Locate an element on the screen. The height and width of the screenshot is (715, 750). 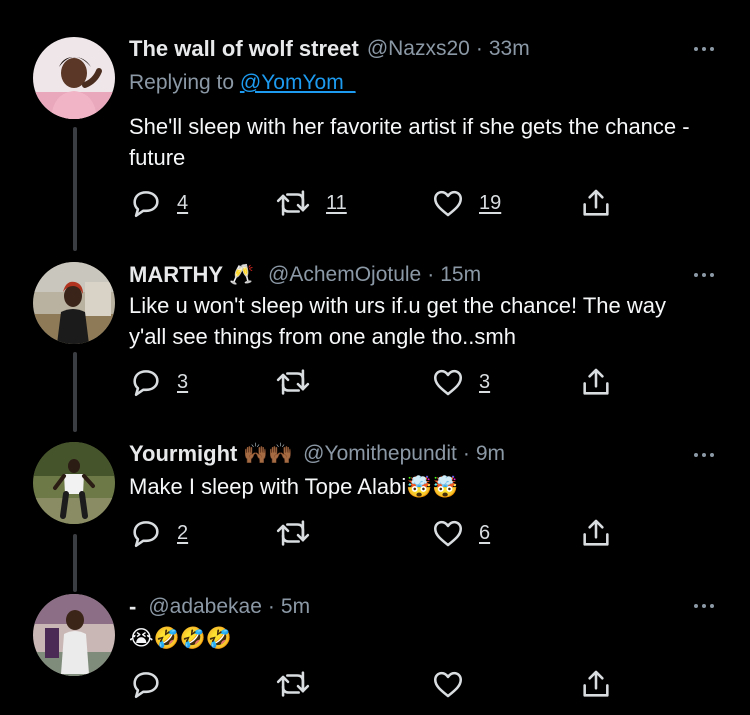
display-name: - is located at coordinates (132, 607).